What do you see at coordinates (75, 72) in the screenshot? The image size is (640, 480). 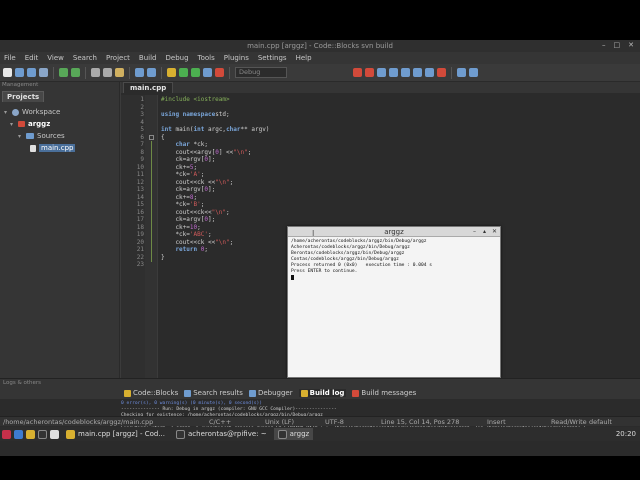 I see `redo-icon` at bounding box center [75, 72].